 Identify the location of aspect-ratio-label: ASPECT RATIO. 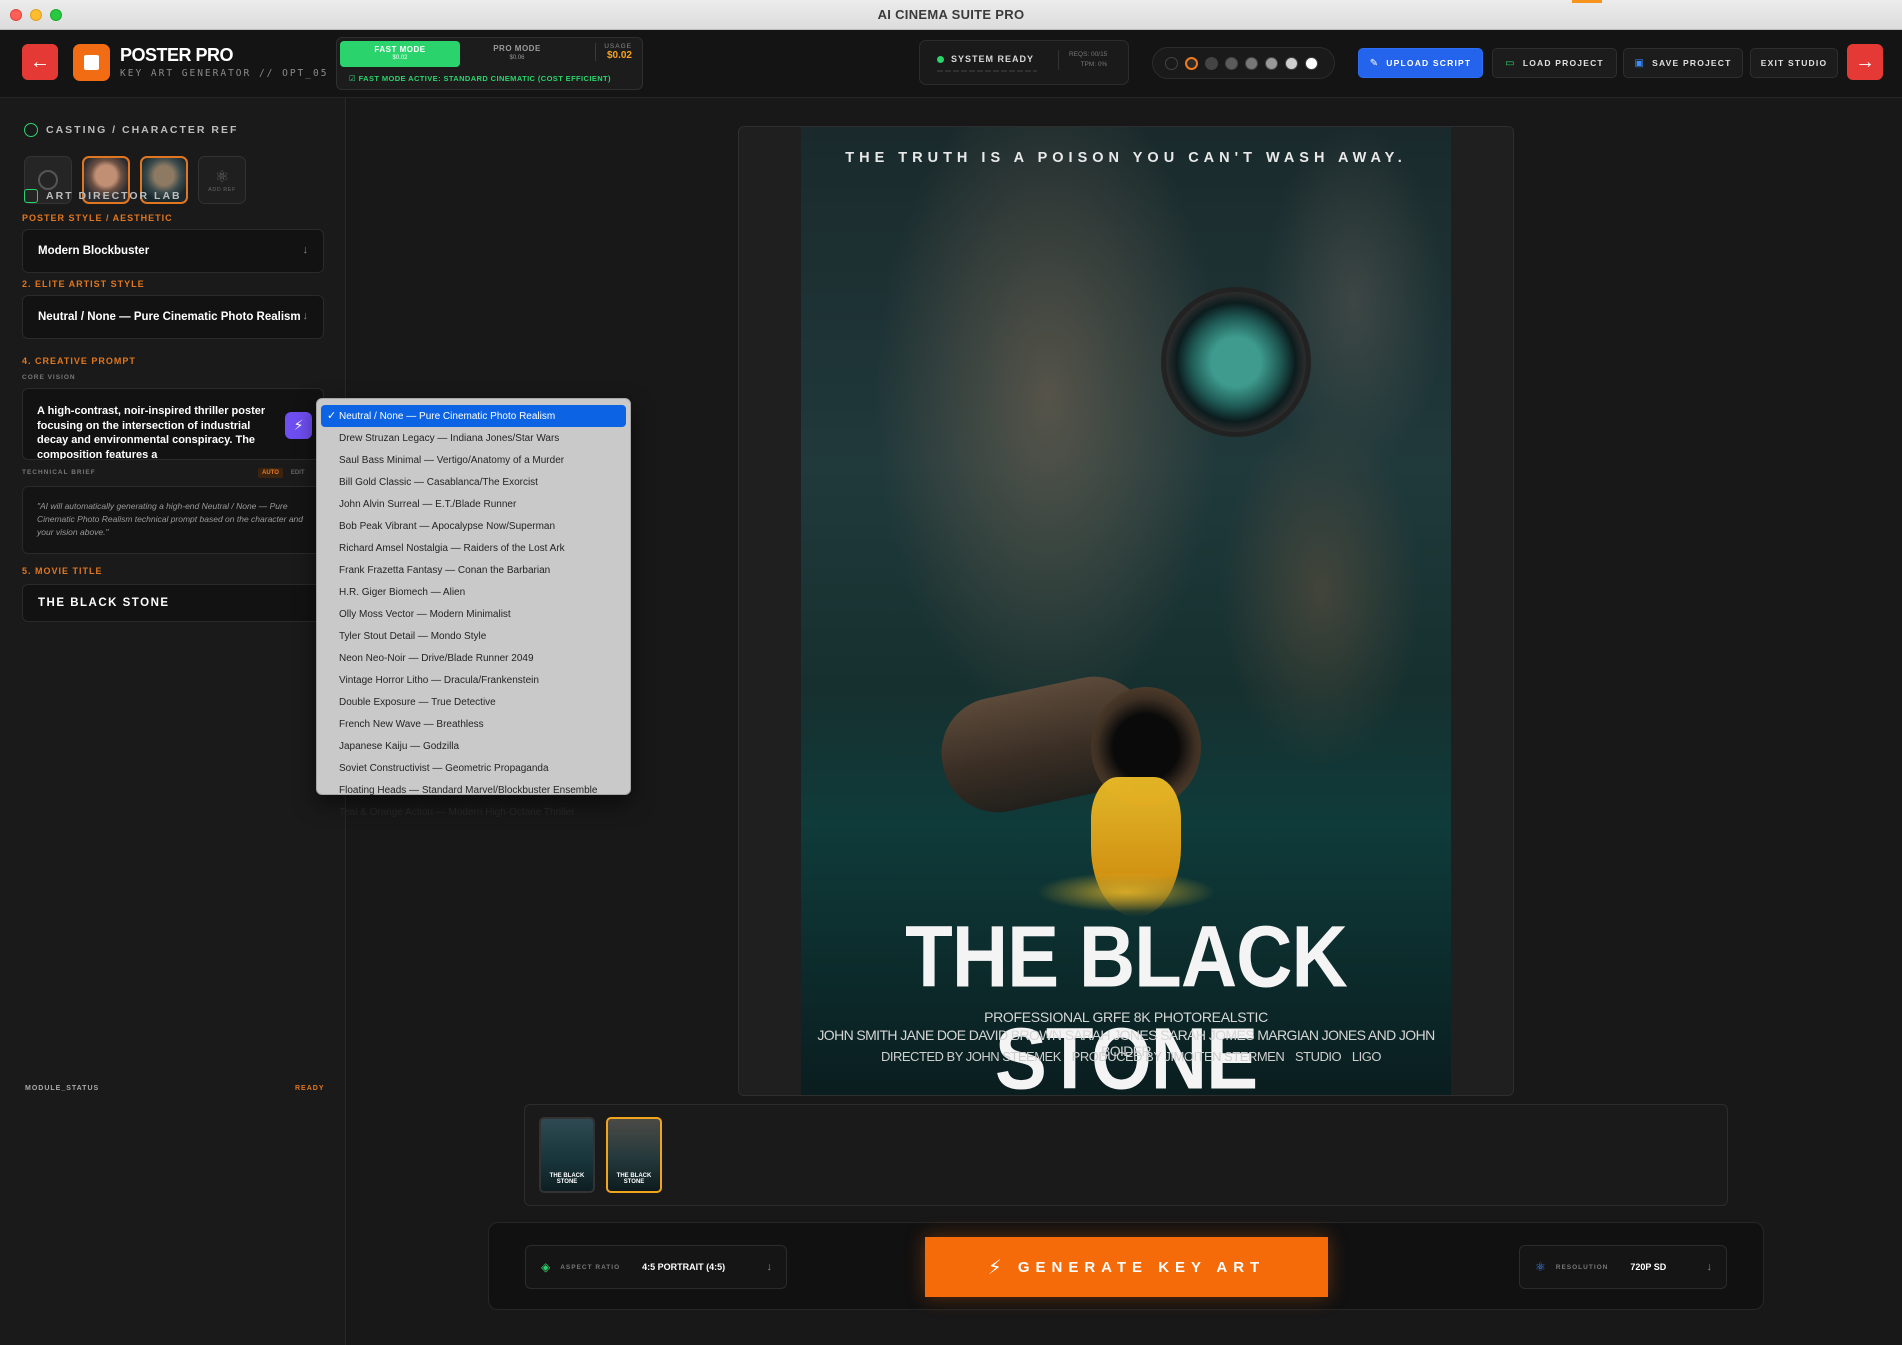
(590, 1267).